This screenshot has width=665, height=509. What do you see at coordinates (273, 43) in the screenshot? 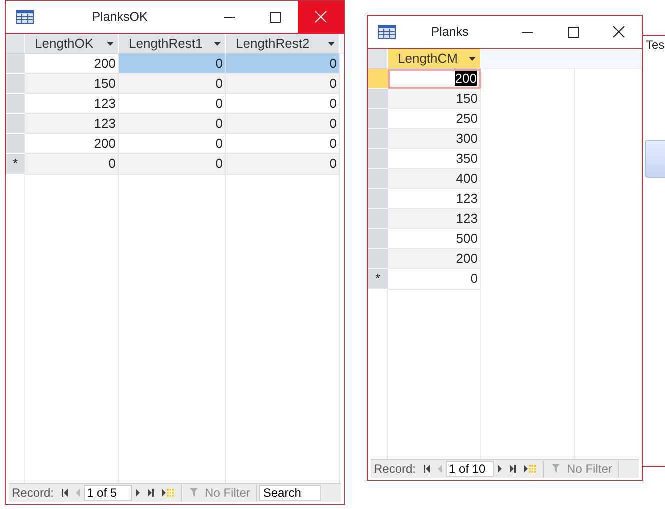
I see `column-label: LengthRest2` at bounding box center [273, 43].